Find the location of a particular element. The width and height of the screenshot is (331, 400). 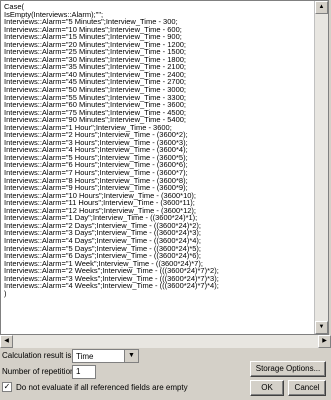

cancel-button: Cancel is located at coordinates (307, 388).